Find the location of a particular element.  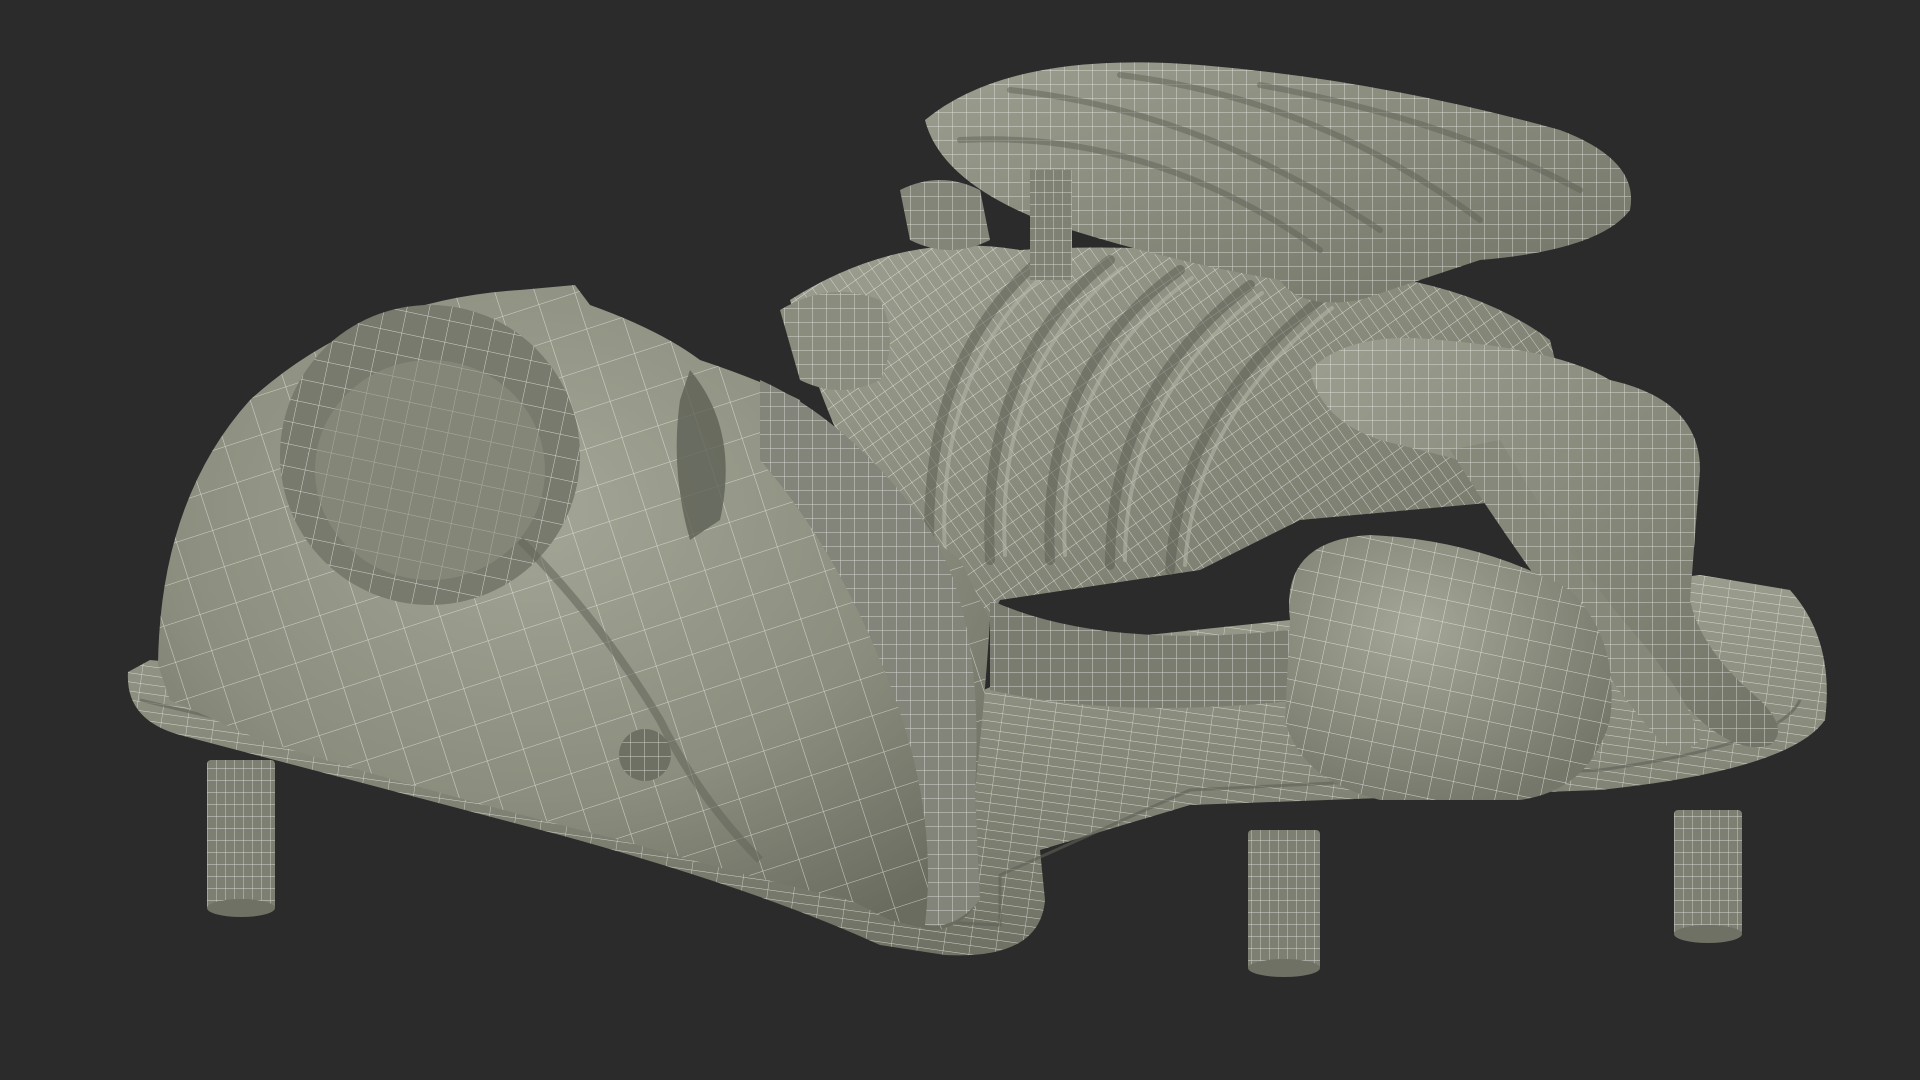

shoulder-joint is located at coordinates (835, 341).